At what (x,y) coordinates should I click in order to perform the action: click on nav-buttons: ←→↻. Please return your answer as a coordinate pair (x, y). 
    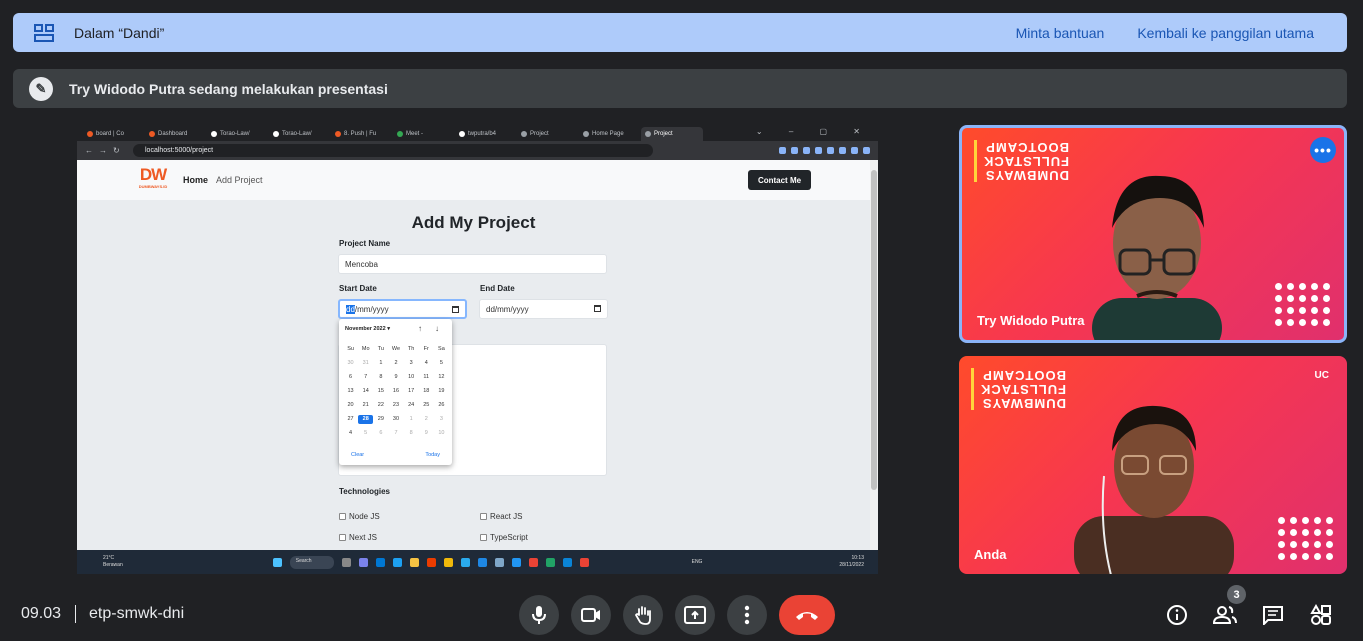
    Looking at the image, I should click on (109, 150).